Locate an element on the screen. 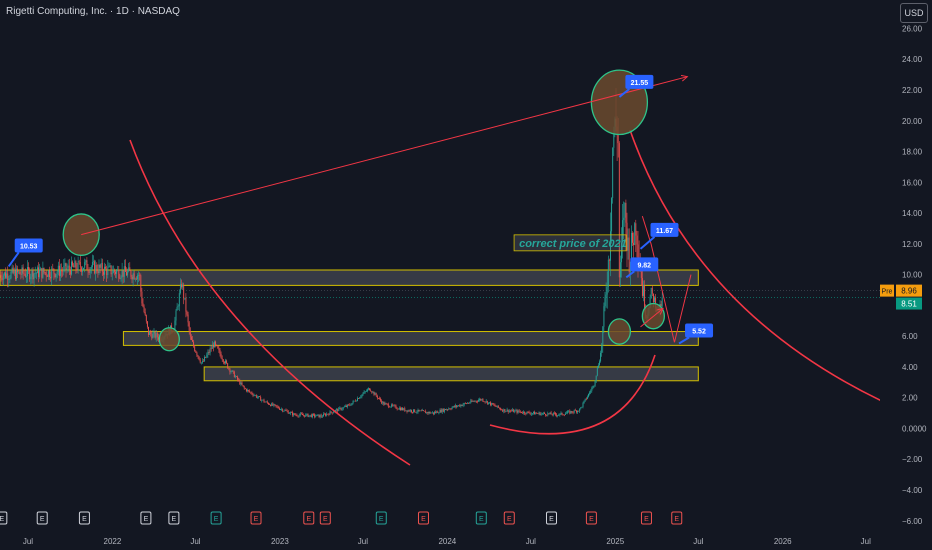  currency-button: USD is located at coordinates (914, 13).